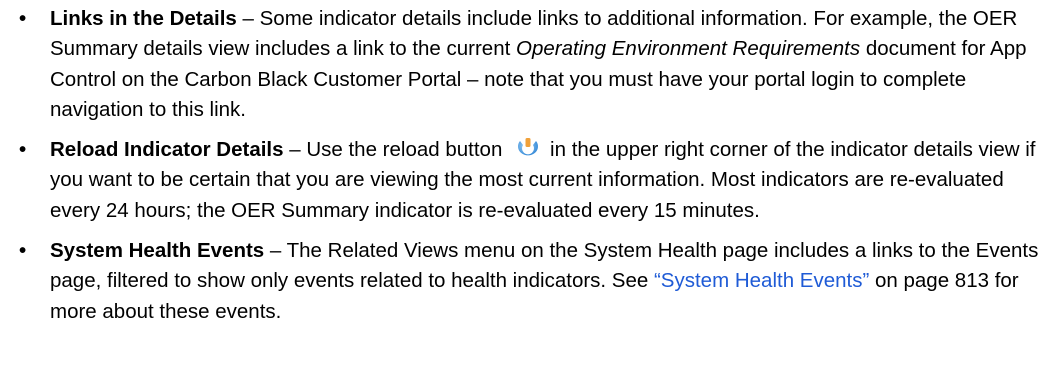 The height and width of the screenshot is (377, 1055). Describe the element at coordinates (143, 18) in the screenshot. I see `item-term: Links in the Details` at that location.